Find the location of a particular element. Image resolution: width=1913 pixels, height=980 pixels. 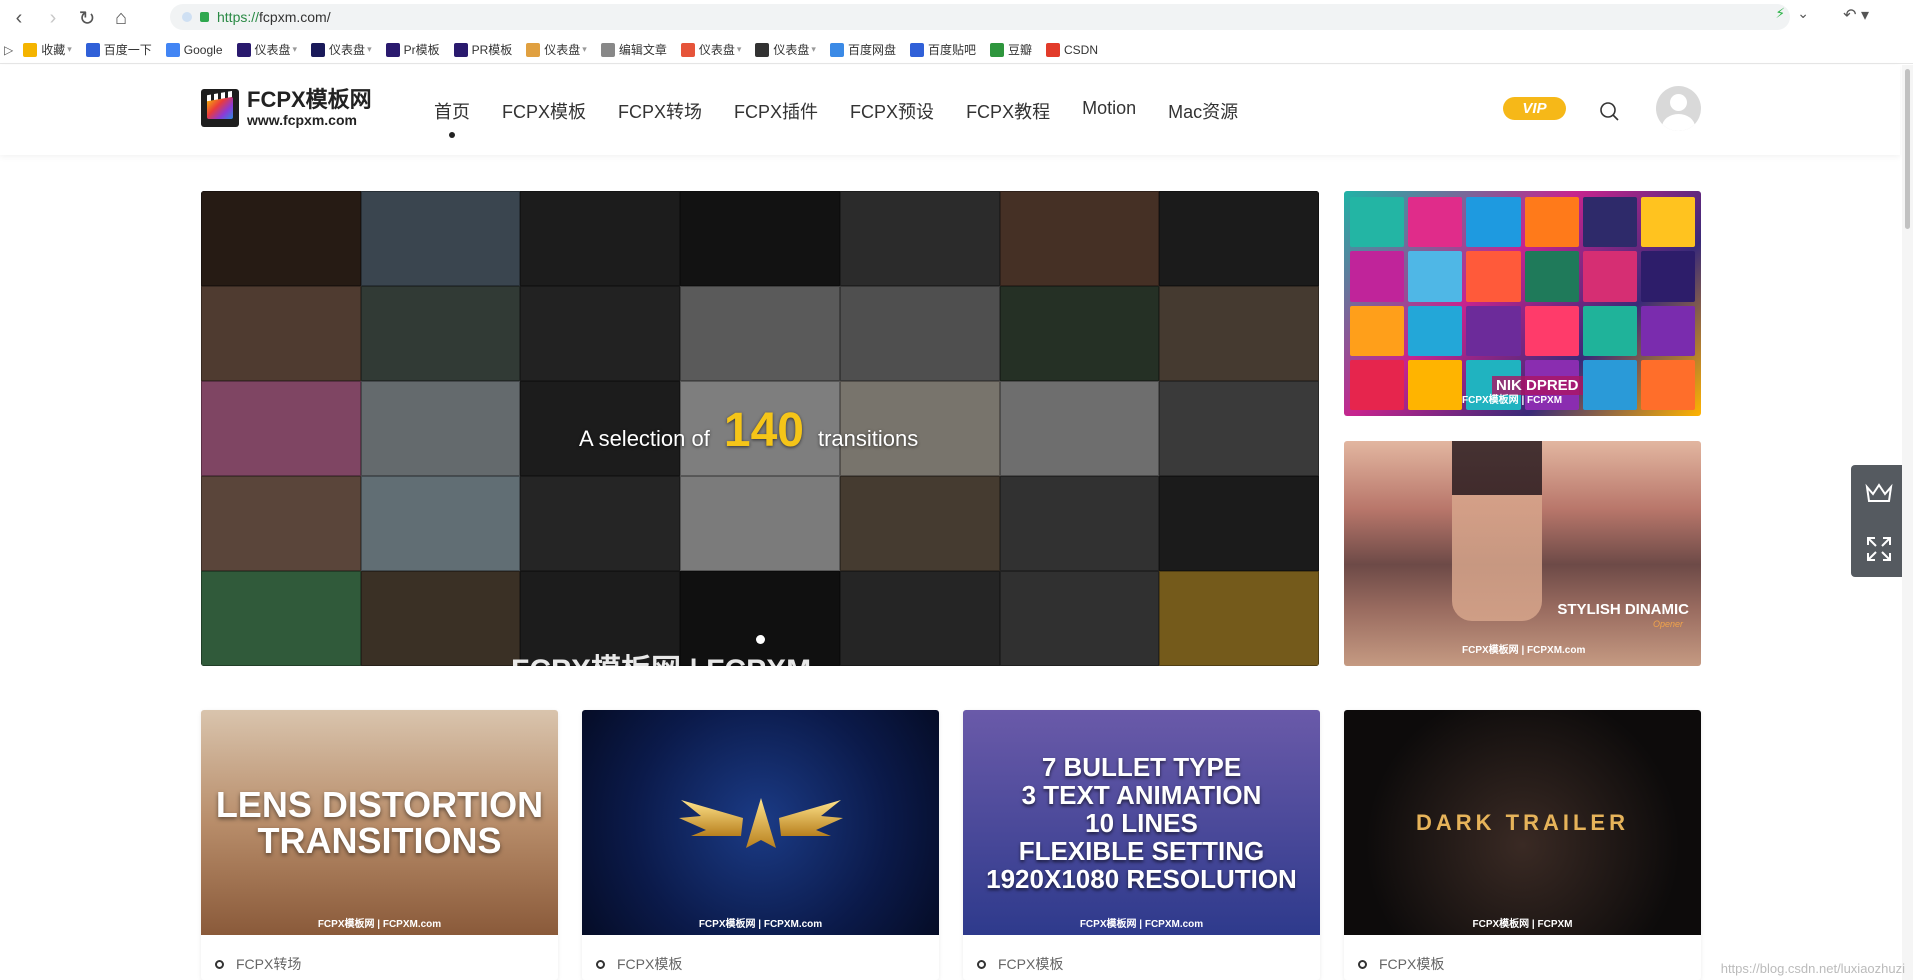

bookmark-item: PR模板 is located at coordinates (483, 49).